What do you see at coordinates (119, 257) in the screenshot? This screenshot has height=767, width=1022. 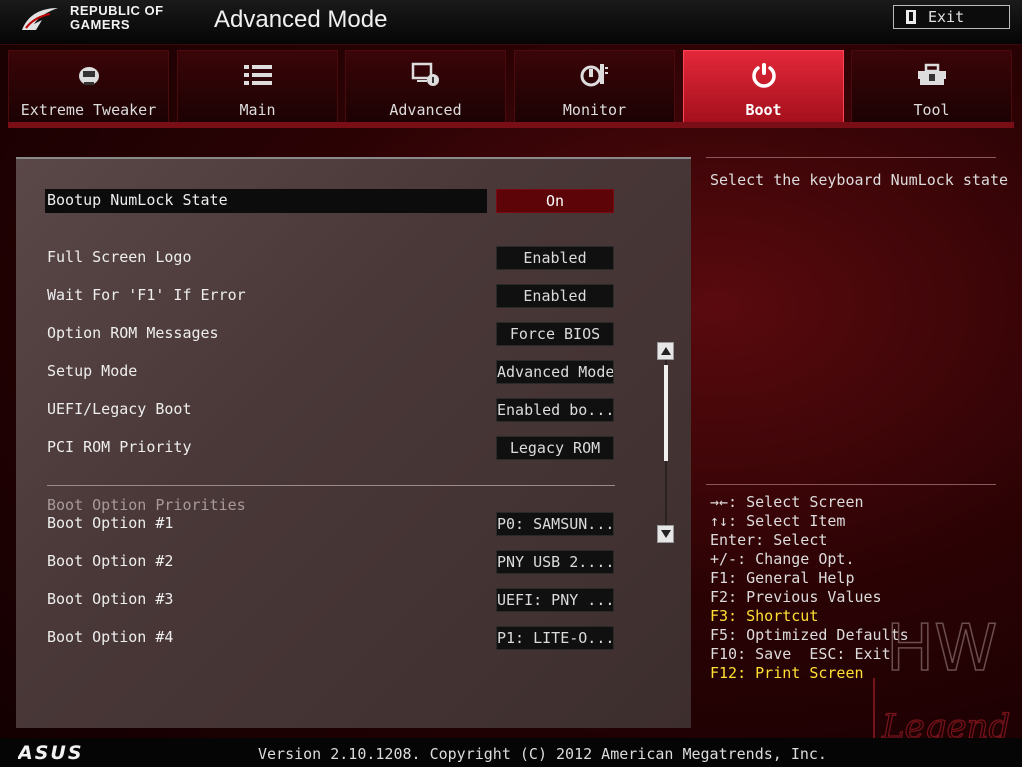 I see `setting-label: Full Screen Logo` at bounding box center [119, 257].